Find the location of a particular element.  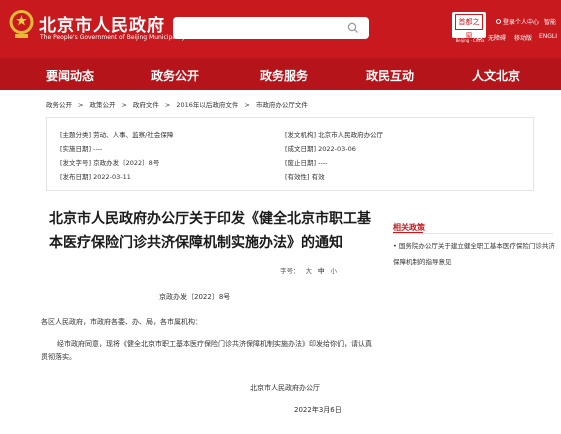

nav-item-interaction: 政民互动 is located at coordinates (390, 75).